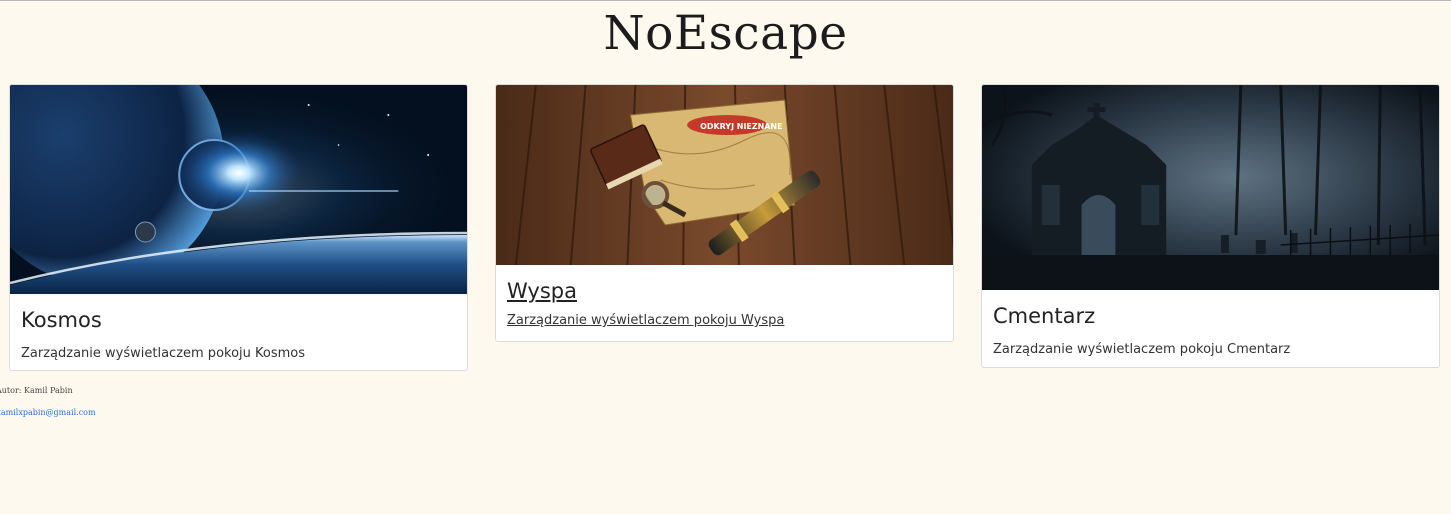 This screenshot has width=1451, height=514. Describe the element at coordinates (48, 412) in the screenshot. I see `footer-email-link: kamilxpabin@gmail.com` at that location.